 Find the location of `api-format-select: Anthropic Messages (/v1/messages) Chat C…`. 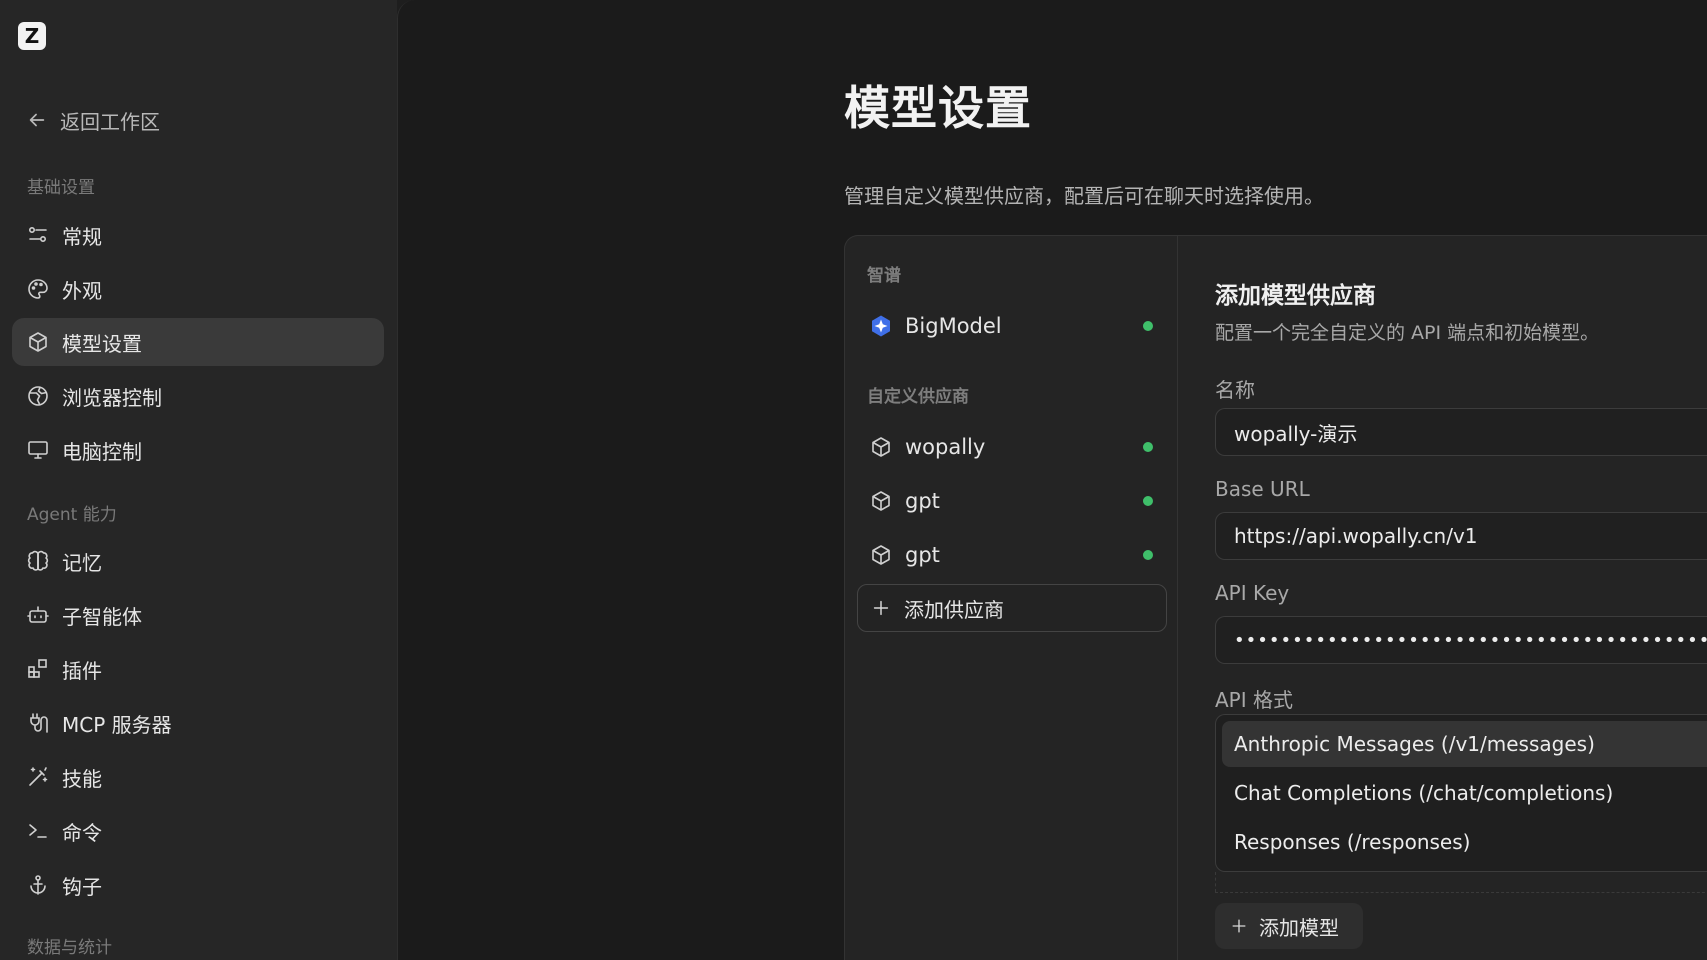

api-format-select: Anthropic Messages (/v1/messages) Chat C… is located at coordinates (1461, 793).